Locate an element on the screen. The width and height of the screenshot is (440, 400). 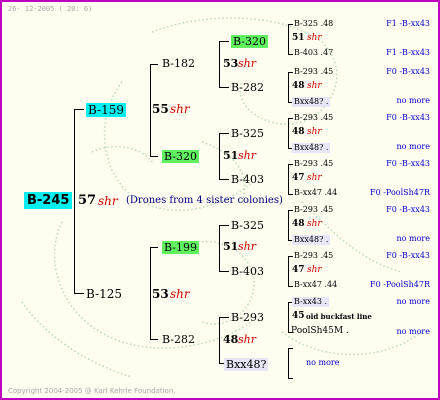
gen5-7-lower: PoolSh45M . is located at coordinates (320, 331).